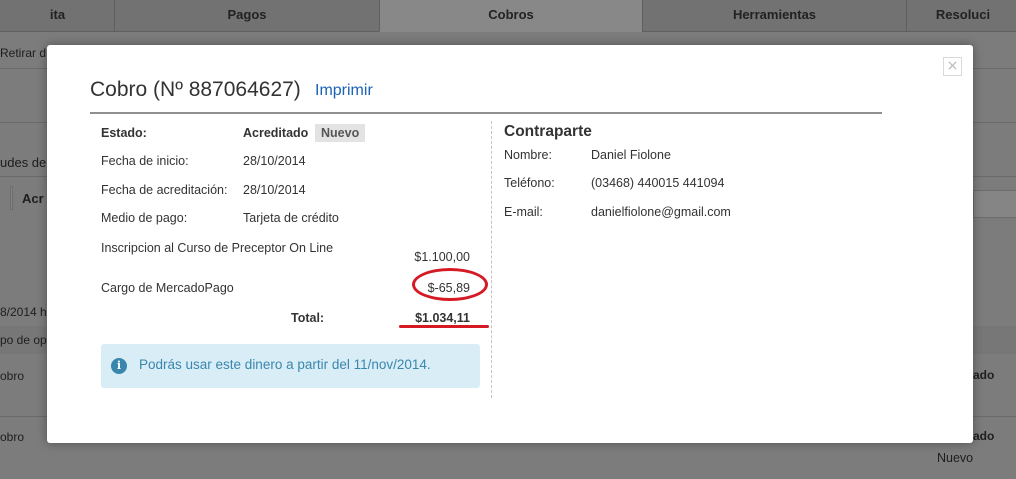 The width and height of the screenshot is (1016, 479). I want to click on fecha-acreditacion-label: Fecha de acreditación:, so click(164, 190).